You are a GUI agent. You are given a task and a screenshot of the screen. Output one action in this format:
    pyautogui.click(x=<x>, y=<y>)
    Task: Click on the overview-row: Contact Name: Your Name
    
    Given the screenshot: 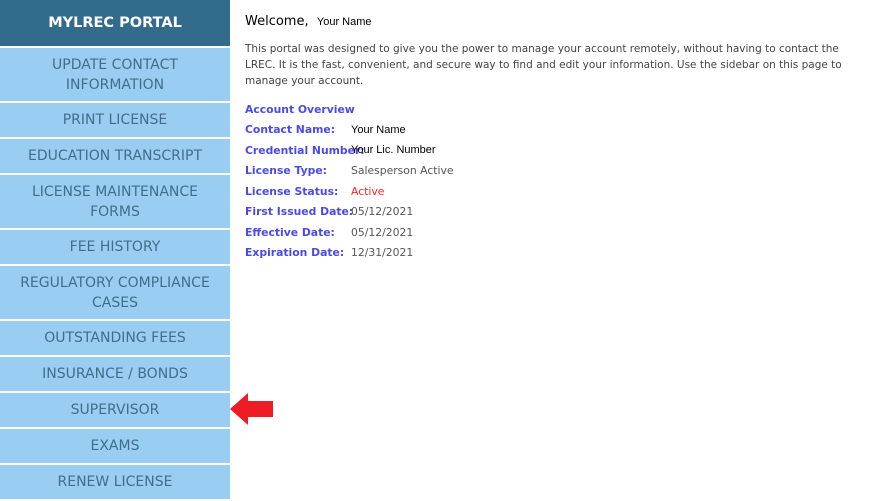 What is the action you would take?
    pyautogui.click(x=557, y=130)
    